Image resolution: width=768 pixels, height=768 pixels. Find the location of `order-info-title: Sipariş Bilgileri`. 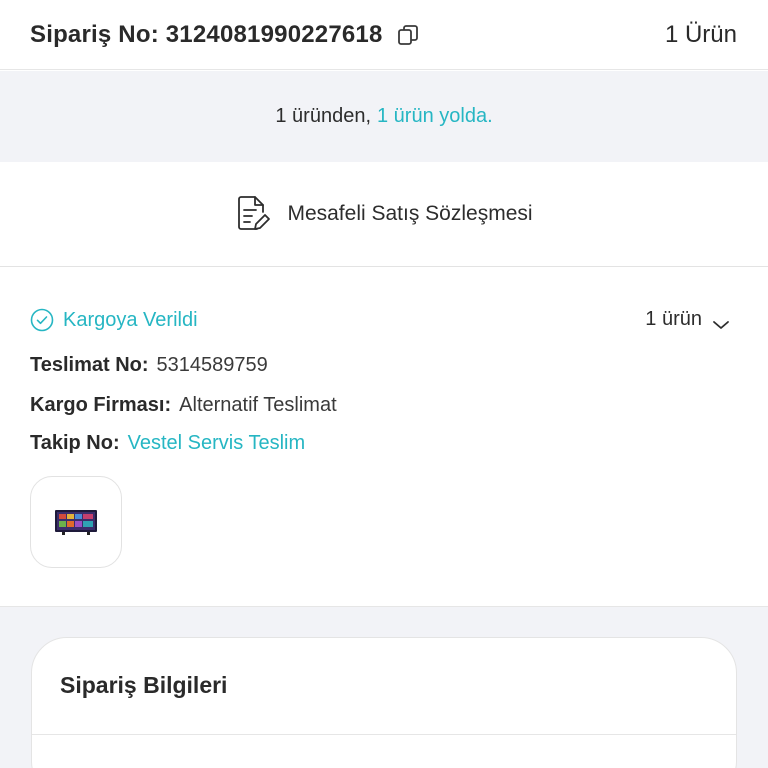

order-info-title: Sipariş Bilgileri is located at coordinates (144, 685).